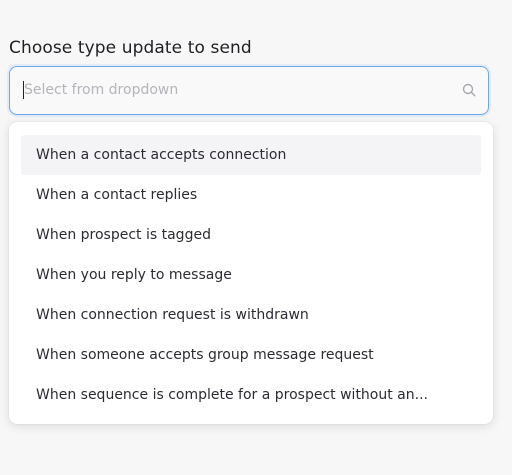 This screenshot has height=475, width=512. I want to click on search-icon, so click(469, 90).